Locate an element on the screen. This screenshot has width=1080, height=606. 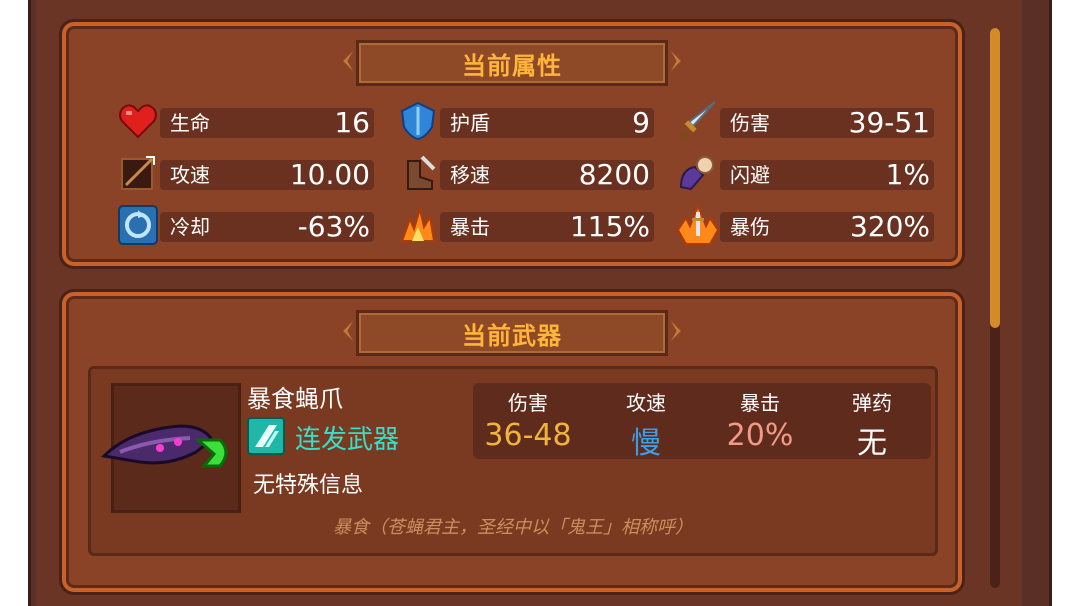
heart-icon is located at coordinates (138, 121).